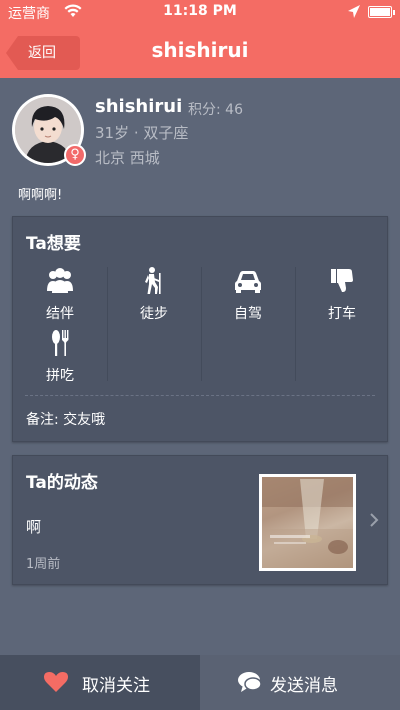 This screenshot has width=400, height=710. I want to click on profile-name: shishirui, so click(139, 106).